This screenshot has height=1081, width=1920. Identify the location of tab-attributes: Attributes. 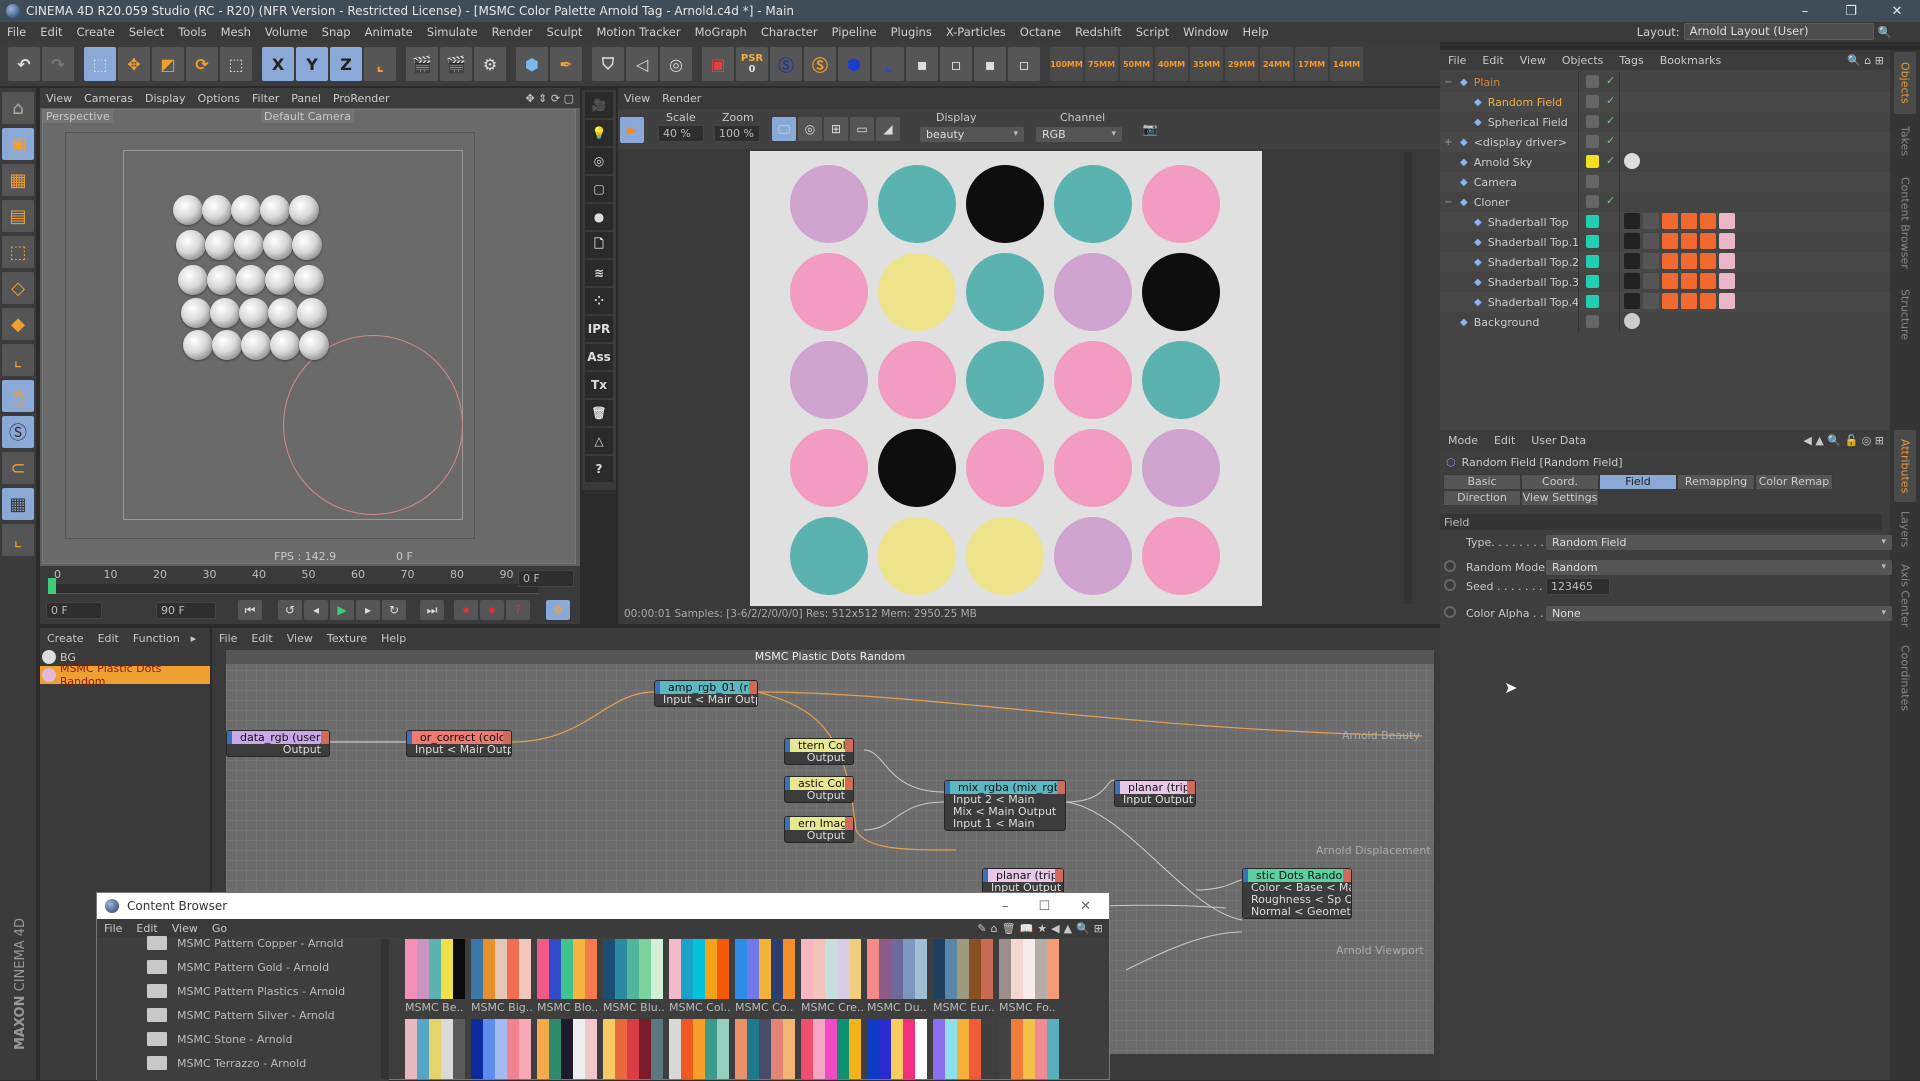
(1905, 466).